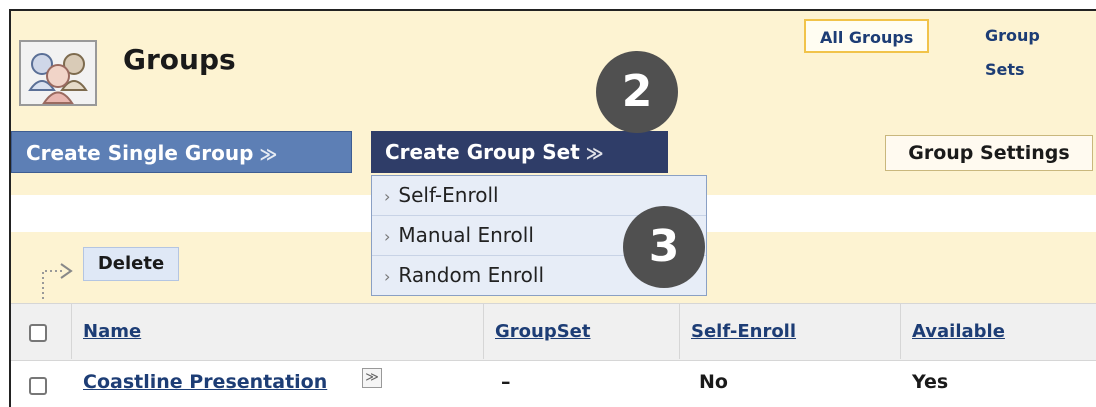  Describe the element at coordinates (713, 382) in the screenshot. I see `table-row-self-enroll: No` at that location.